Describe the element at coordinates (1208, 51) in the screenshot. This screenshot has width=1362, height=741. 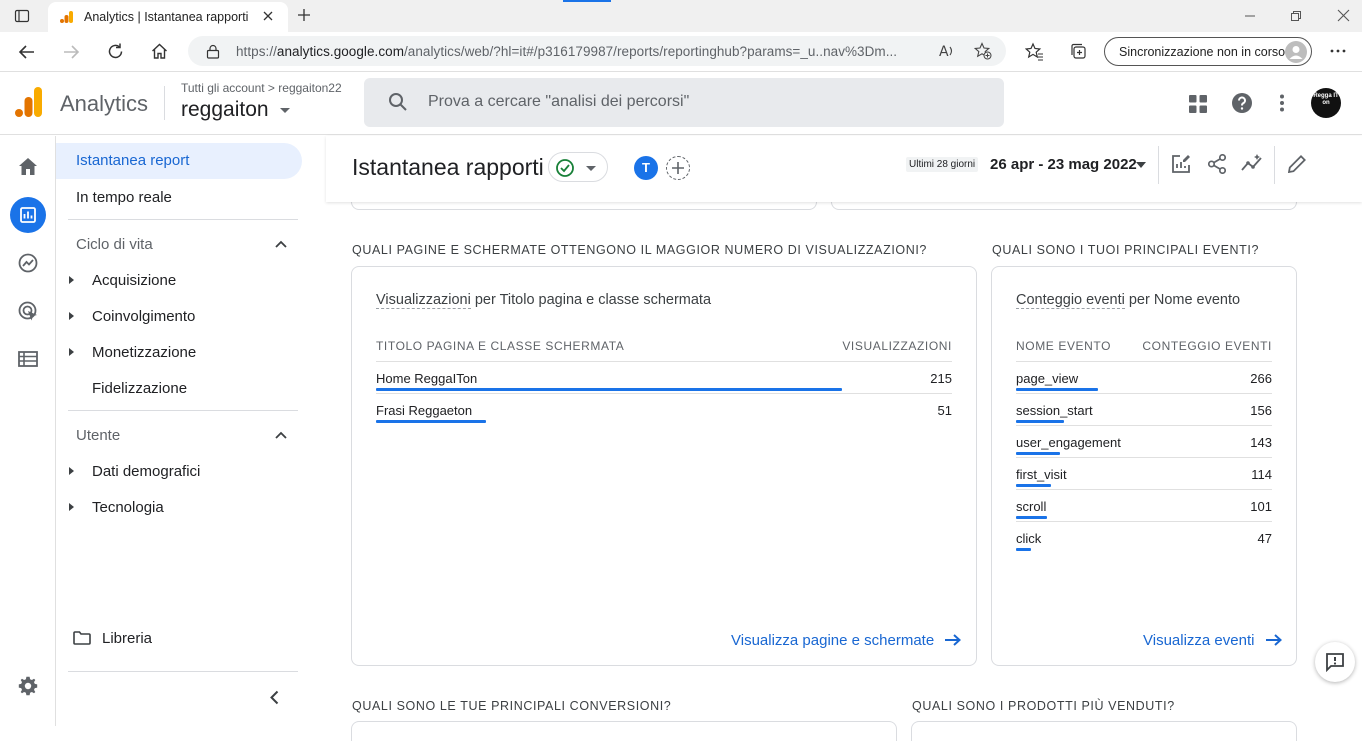
I see `sync-button: Sincronizzazione non in corso` at that location.